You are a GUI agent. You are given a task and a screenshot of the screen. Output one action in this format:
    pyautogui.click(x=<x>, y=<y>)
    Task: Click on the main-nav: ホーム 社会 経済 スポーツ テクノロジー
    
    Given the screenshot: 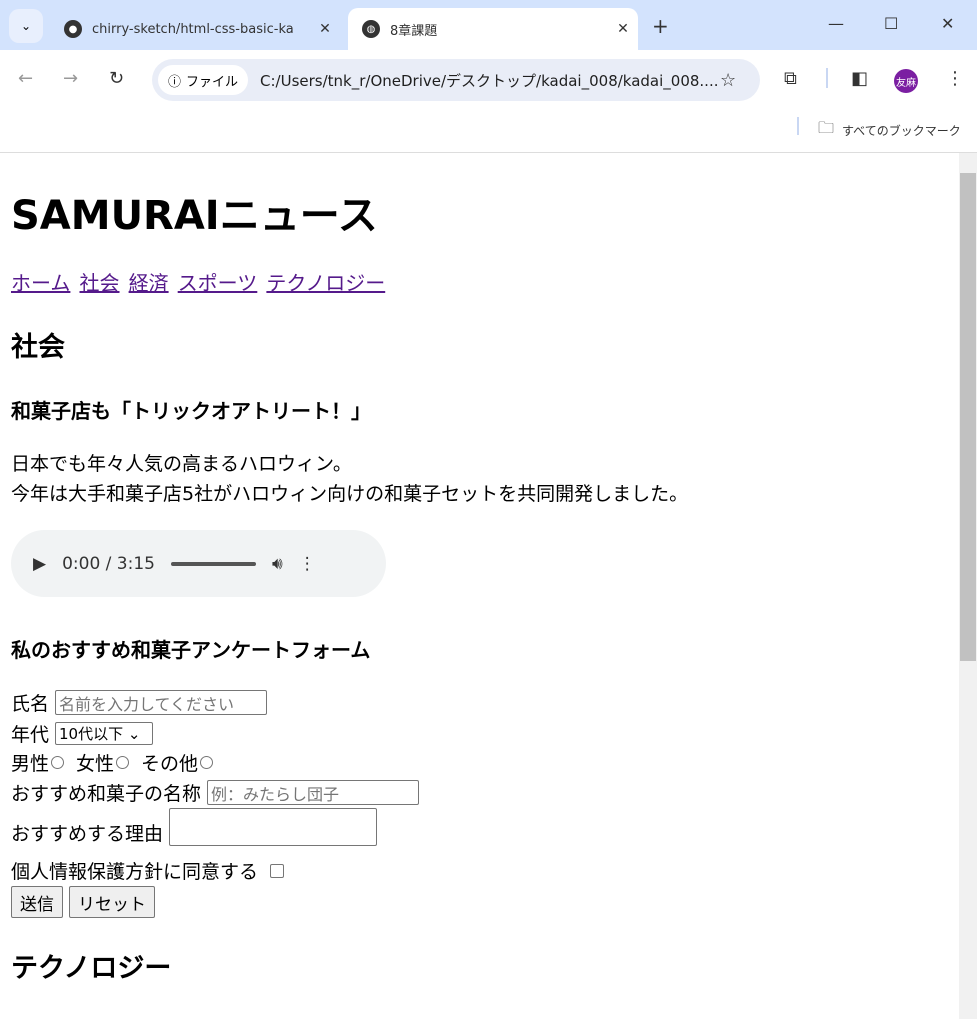 What is the action you would take?
    pyautogui.click(x=200, y=281)
    